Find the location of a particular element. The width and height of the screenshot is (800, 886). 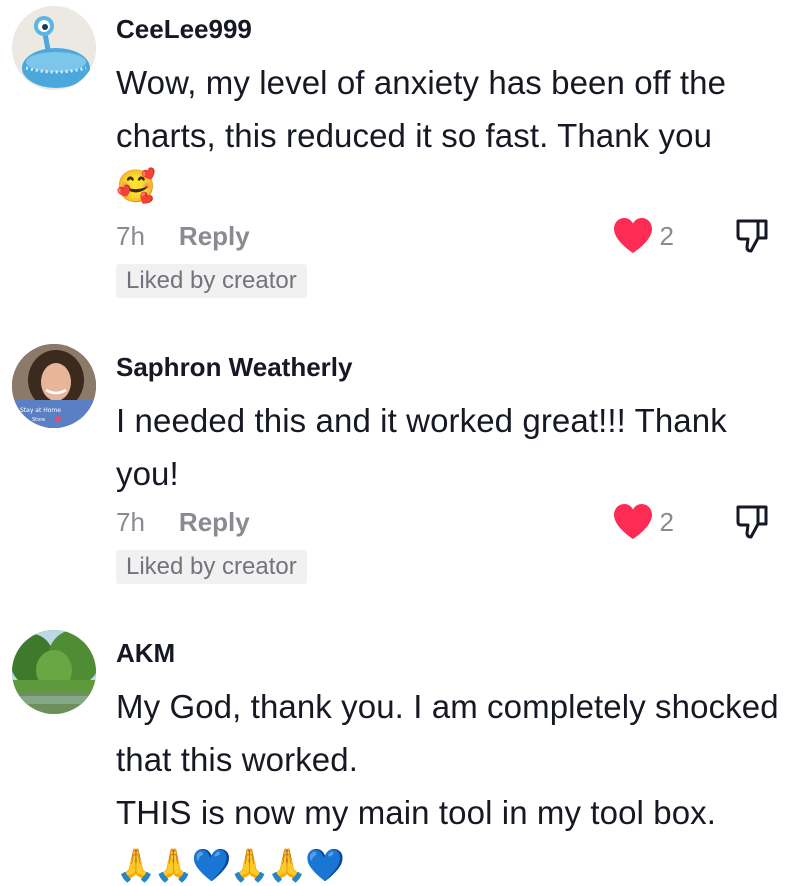

svg-text: Stay at Home is located at coordinates (40, 410).